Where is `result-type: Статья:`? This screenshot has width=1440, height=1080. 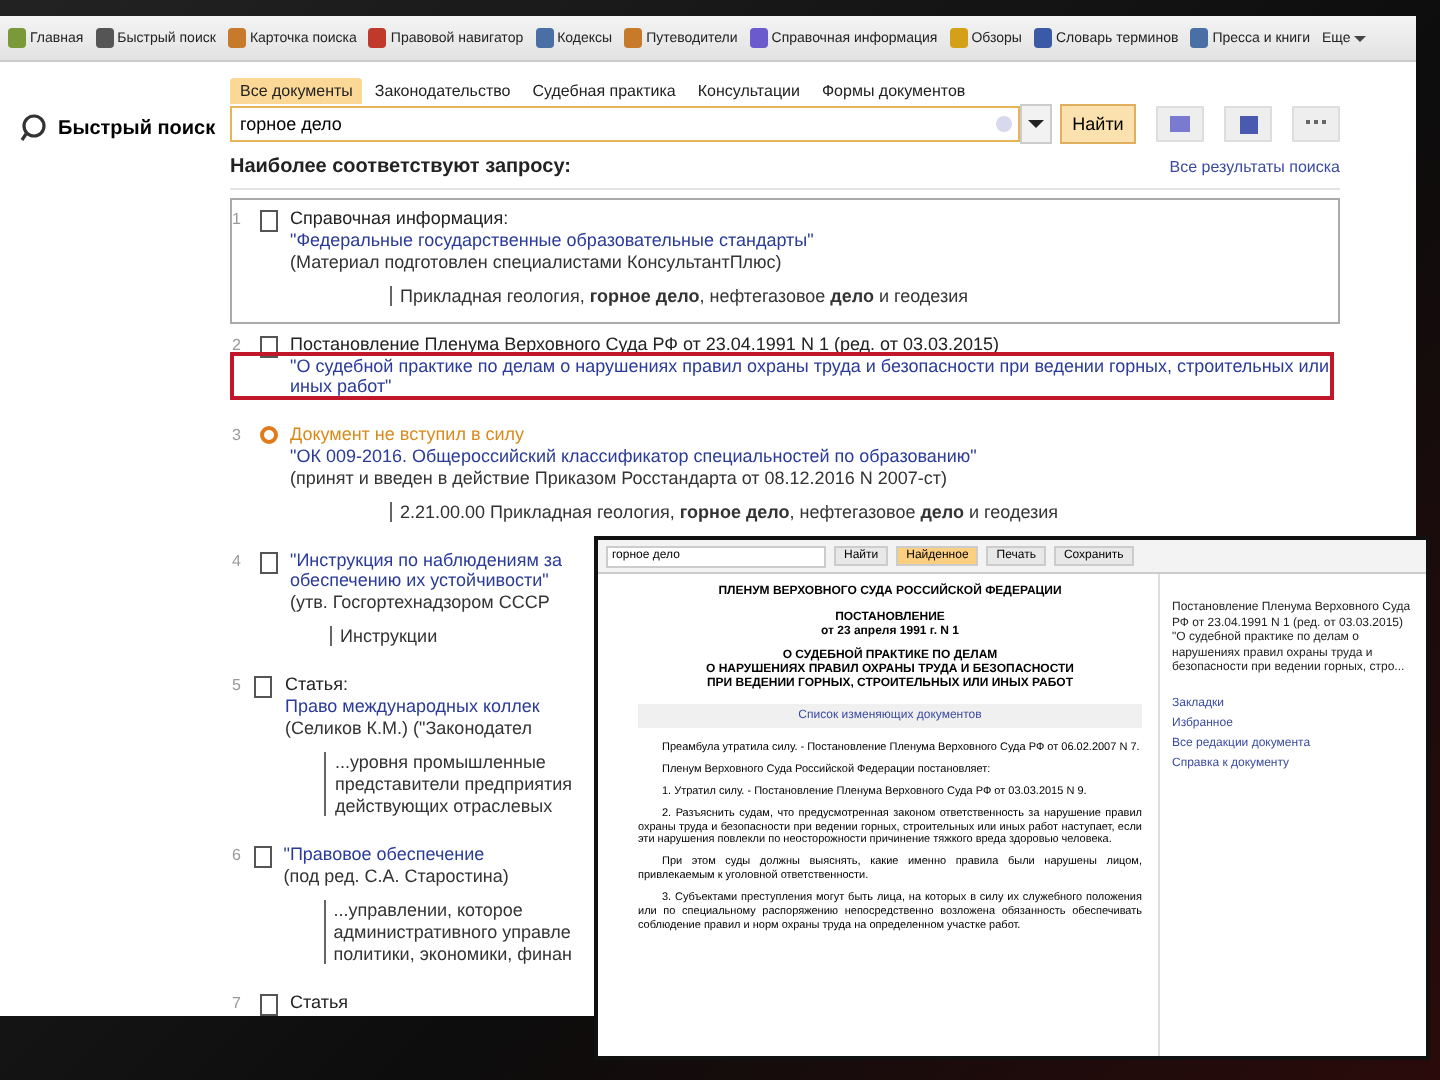 result-type: Статья: is located at coordinates (317, 684).